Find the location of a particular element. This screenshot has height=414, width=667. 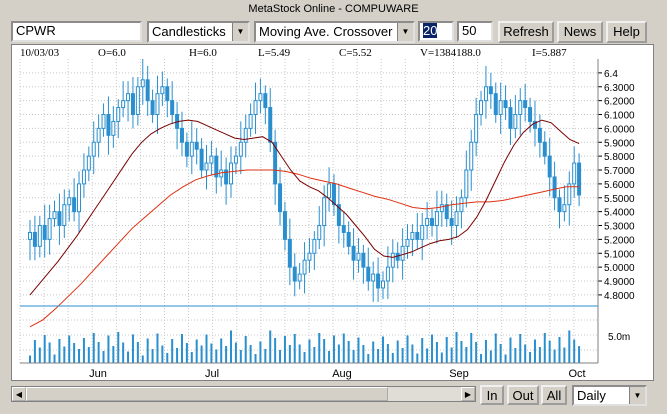

refresh-button: Refresh is located at coordinates (526, 32).